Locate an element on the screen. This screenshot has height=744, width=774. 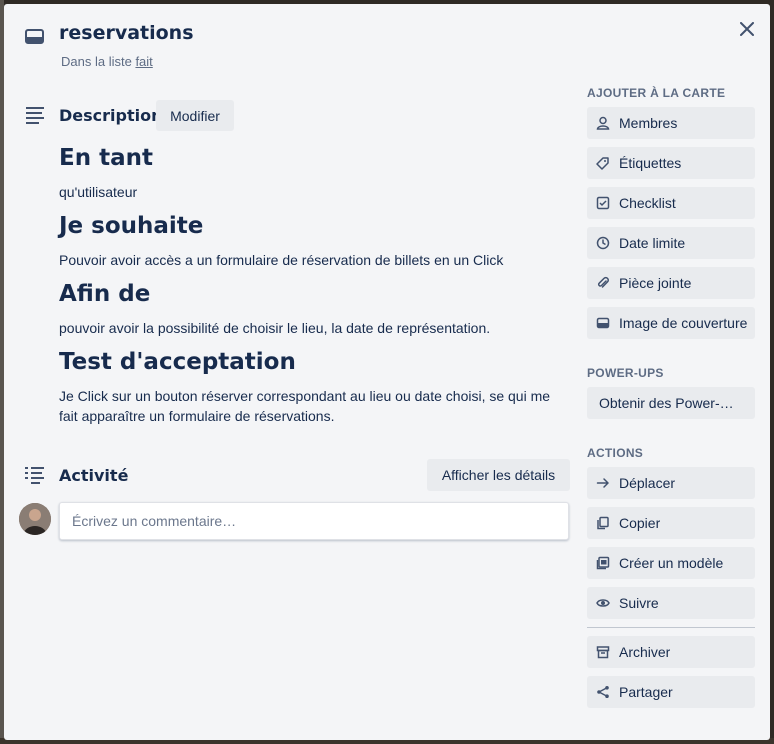
desc-heading: Afin de is located at coordinates (105, 294).